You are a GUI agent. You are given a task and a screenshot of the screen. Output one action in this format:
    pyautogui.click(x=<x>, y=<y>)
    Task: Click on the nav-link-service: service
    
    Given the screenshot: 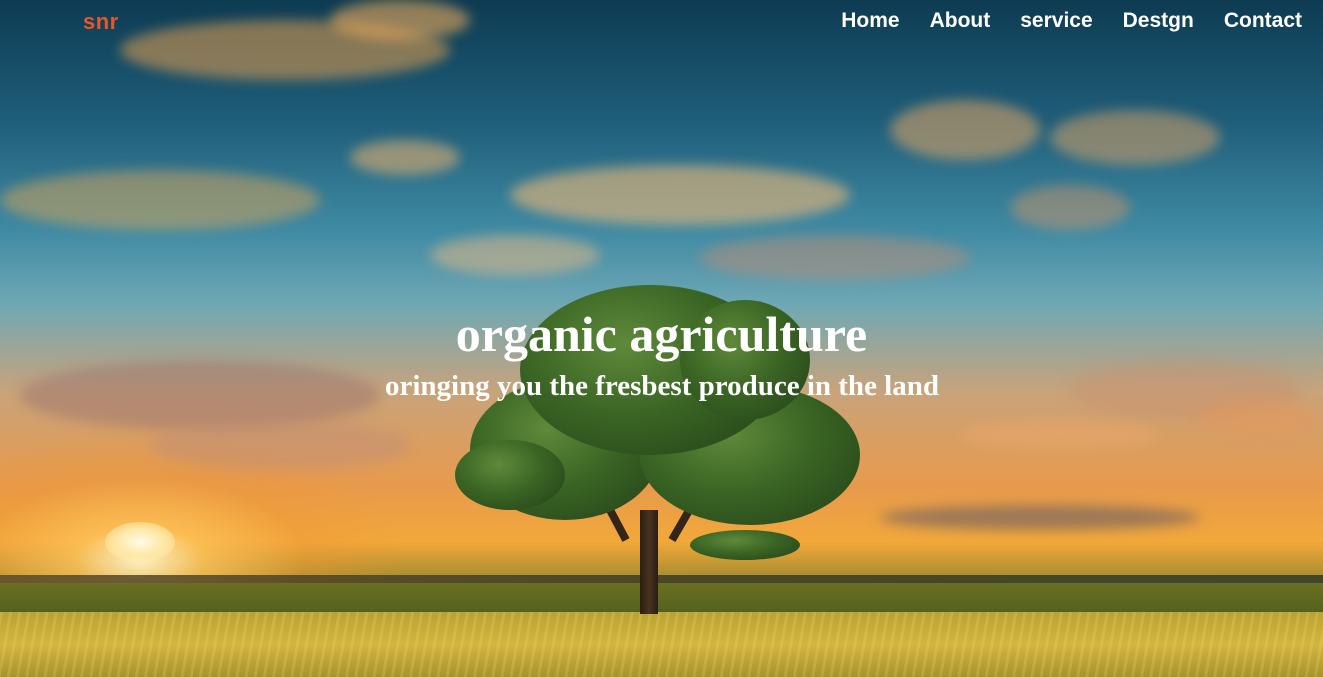 What is the action you would take?
    pyautogui.click(x=1056, y=20)
    